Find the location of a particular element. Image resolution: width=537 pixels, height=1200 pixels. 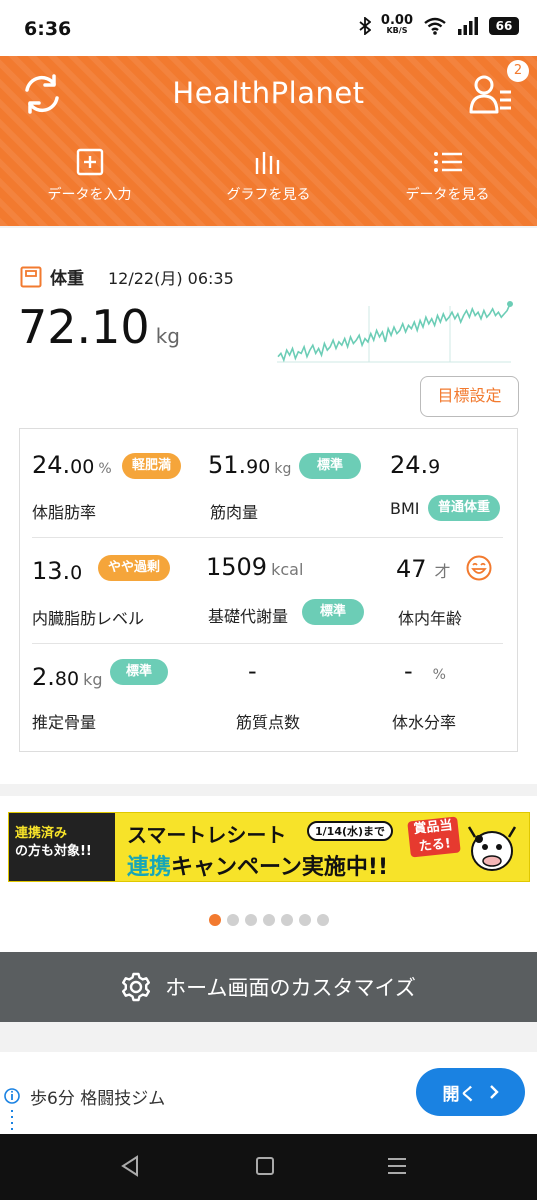

info-icon is located at coordinates (12, 1110).